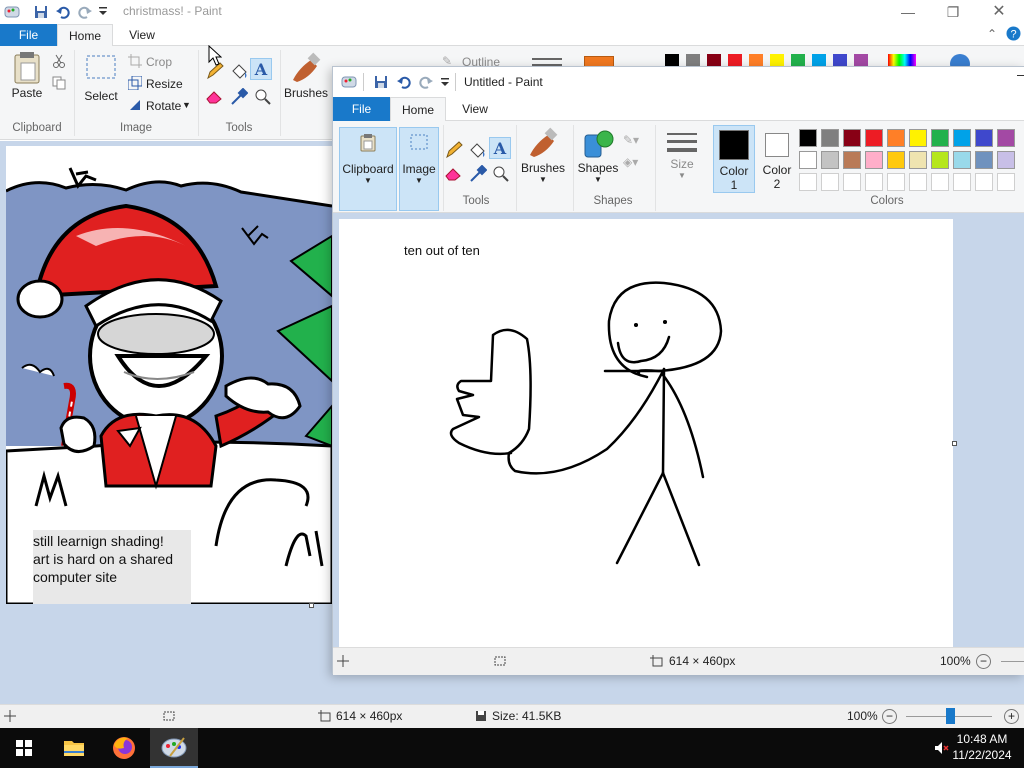 The width and height of the screenshot is (1024, 768). What do you see at coordinates (983, 661) in the screenshot?
I see `fg-zoom-out-button: −` at bounding box center [983, 661].